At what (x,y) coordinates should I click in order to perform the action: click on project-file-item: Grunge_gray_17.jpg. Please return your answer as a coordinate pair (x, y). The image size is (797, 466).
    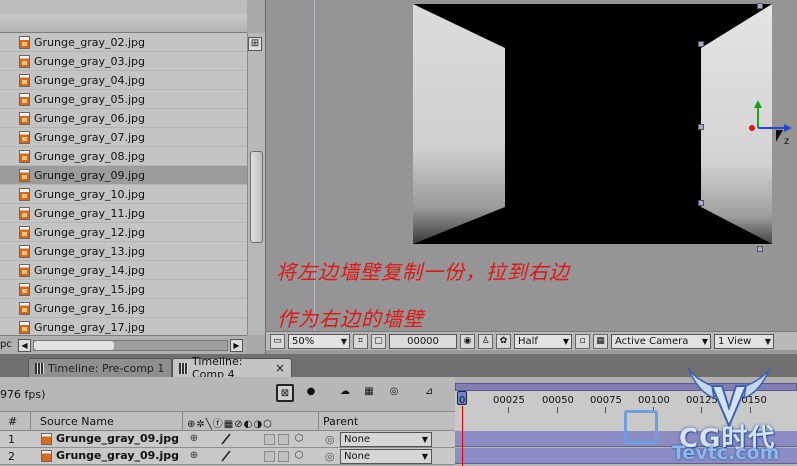
    Looking at the image, I should click on (123, 326).